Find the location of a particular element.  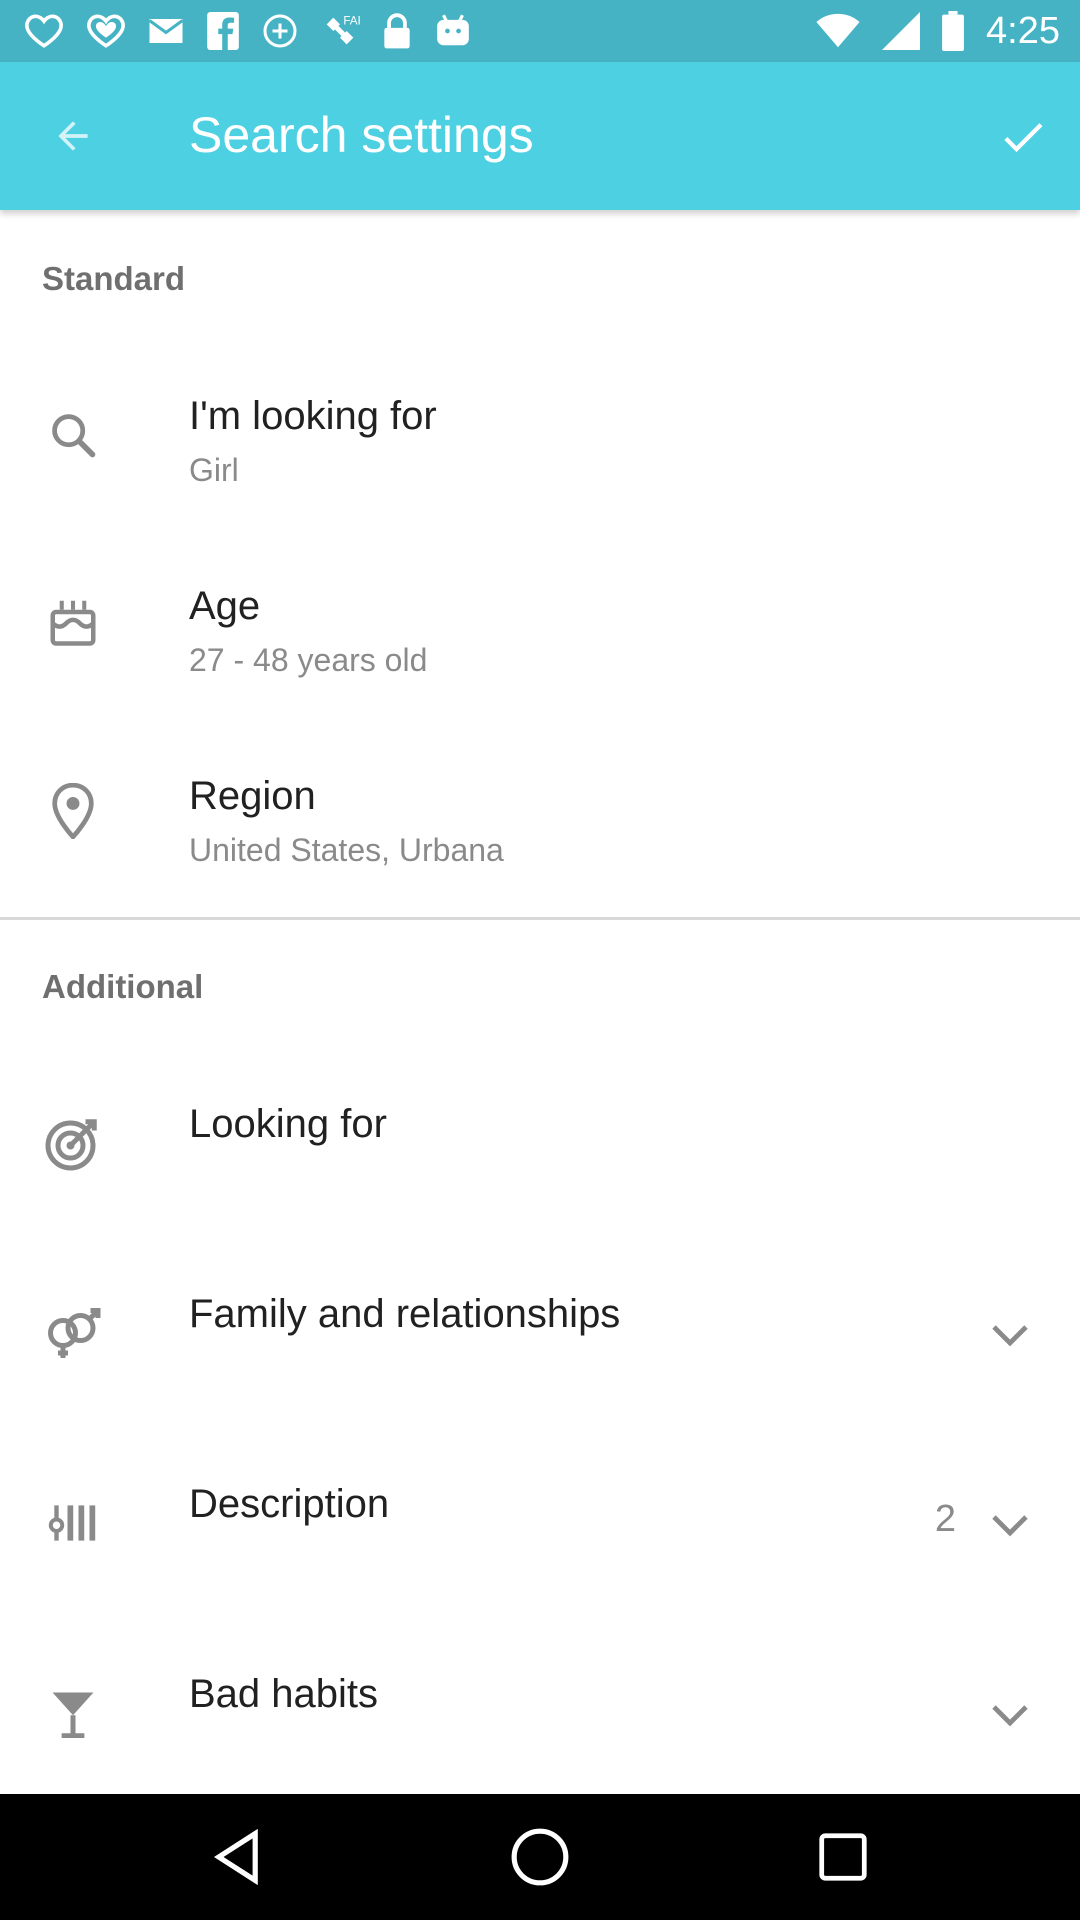

setting-looking-for-gender: I'm looking for Girl is located at coordinates (540, 455).